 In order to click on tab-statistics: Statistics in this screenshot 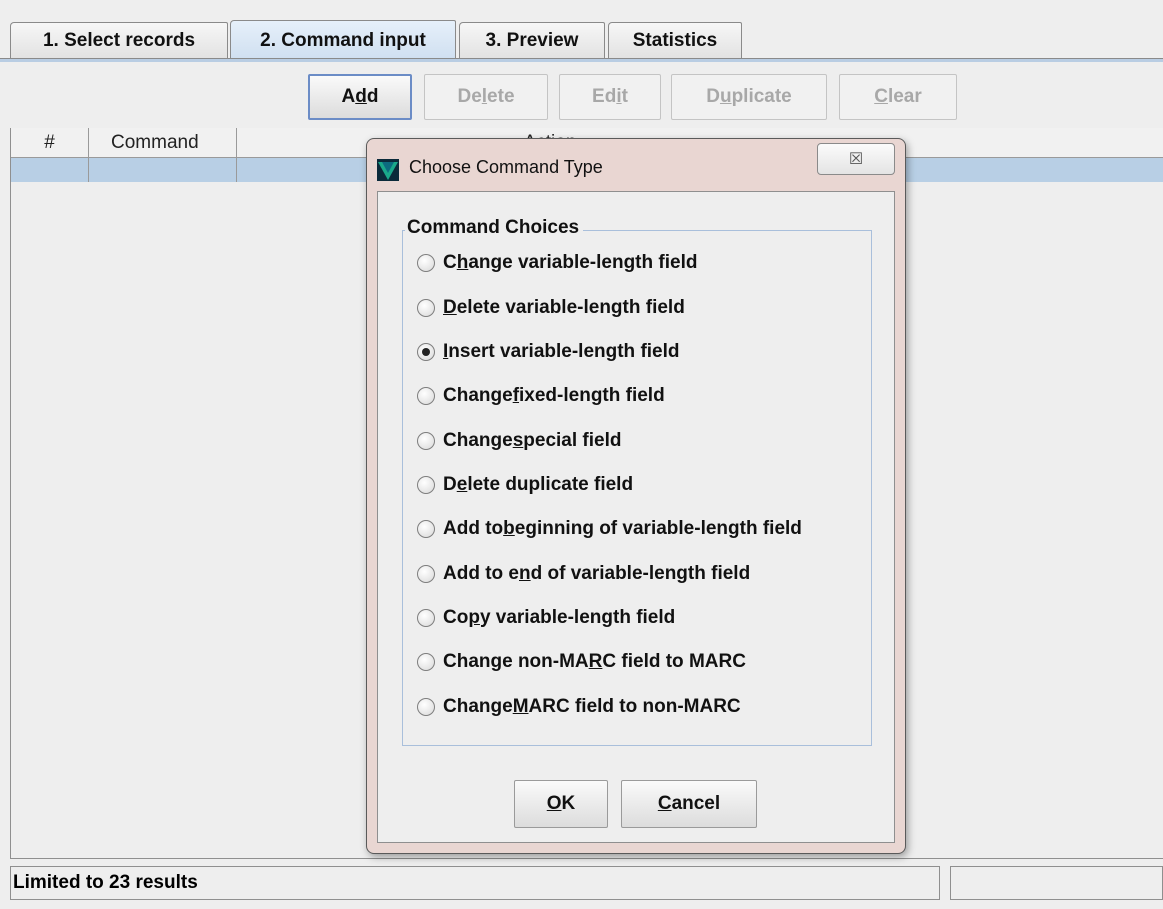, I will do `click(675, 40)`.